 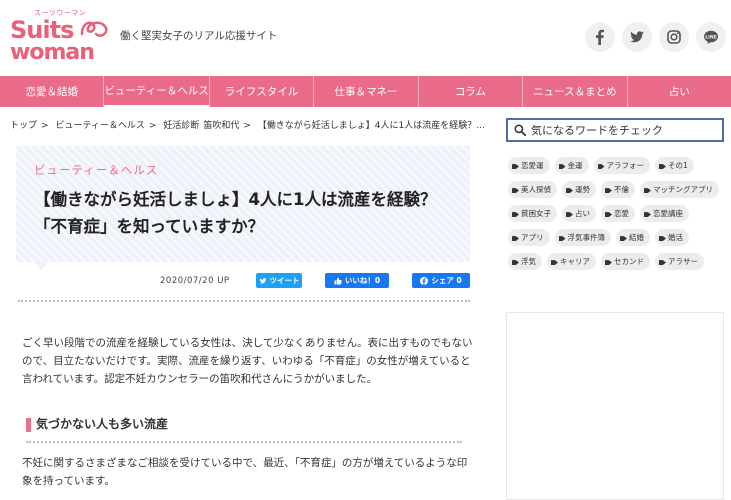 What do you see at coordinates (366, 91) in the screenshot?
I see `nav-item-work-money: 仕事＆マネー` at bounding box center [366, 91].